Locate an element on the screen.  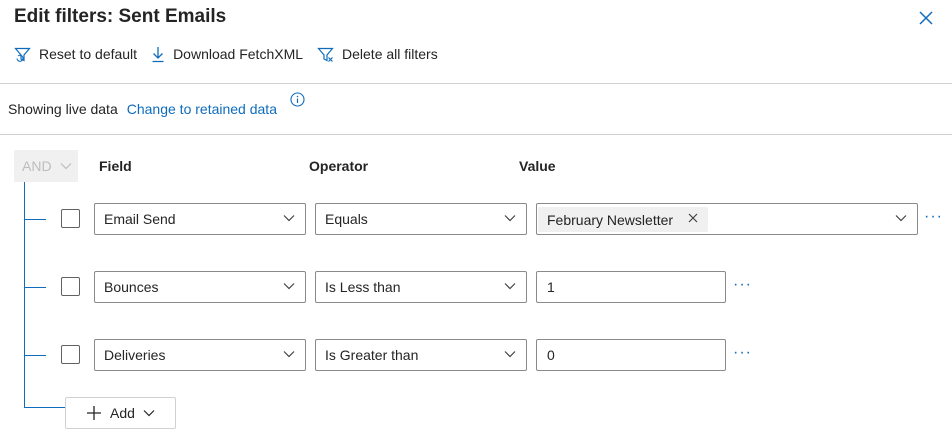
operator-dropdown: Is Less than is located at coordinates (421, 287).